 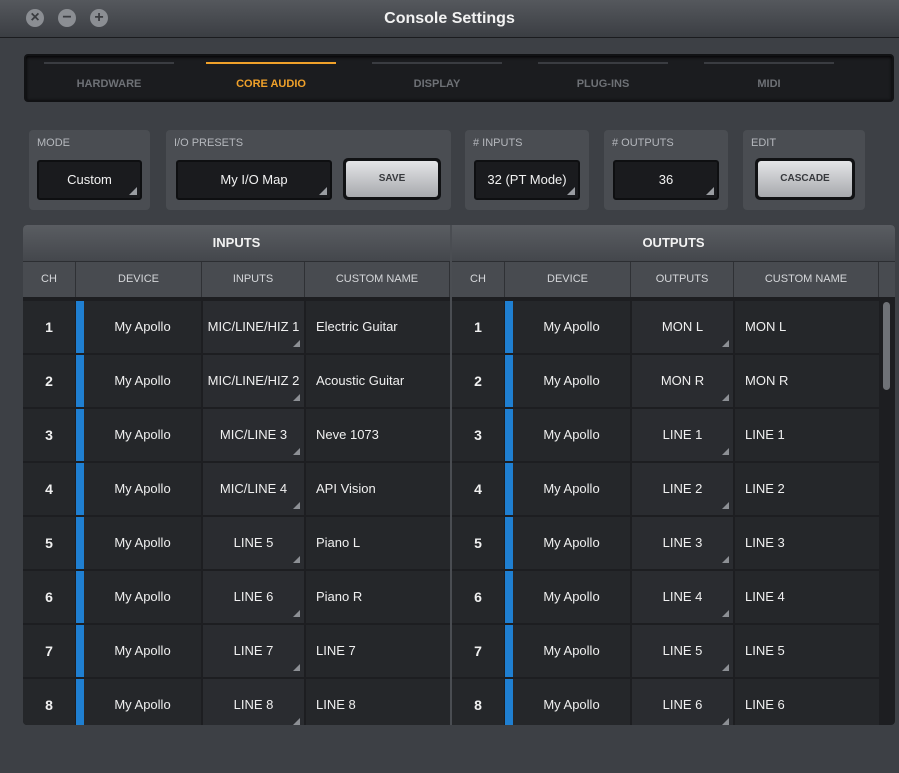 What do you see at coordinates (253, 543) in the screenshot?
I see `input-source-select: LINE 5` at bounding box center [253, 543].